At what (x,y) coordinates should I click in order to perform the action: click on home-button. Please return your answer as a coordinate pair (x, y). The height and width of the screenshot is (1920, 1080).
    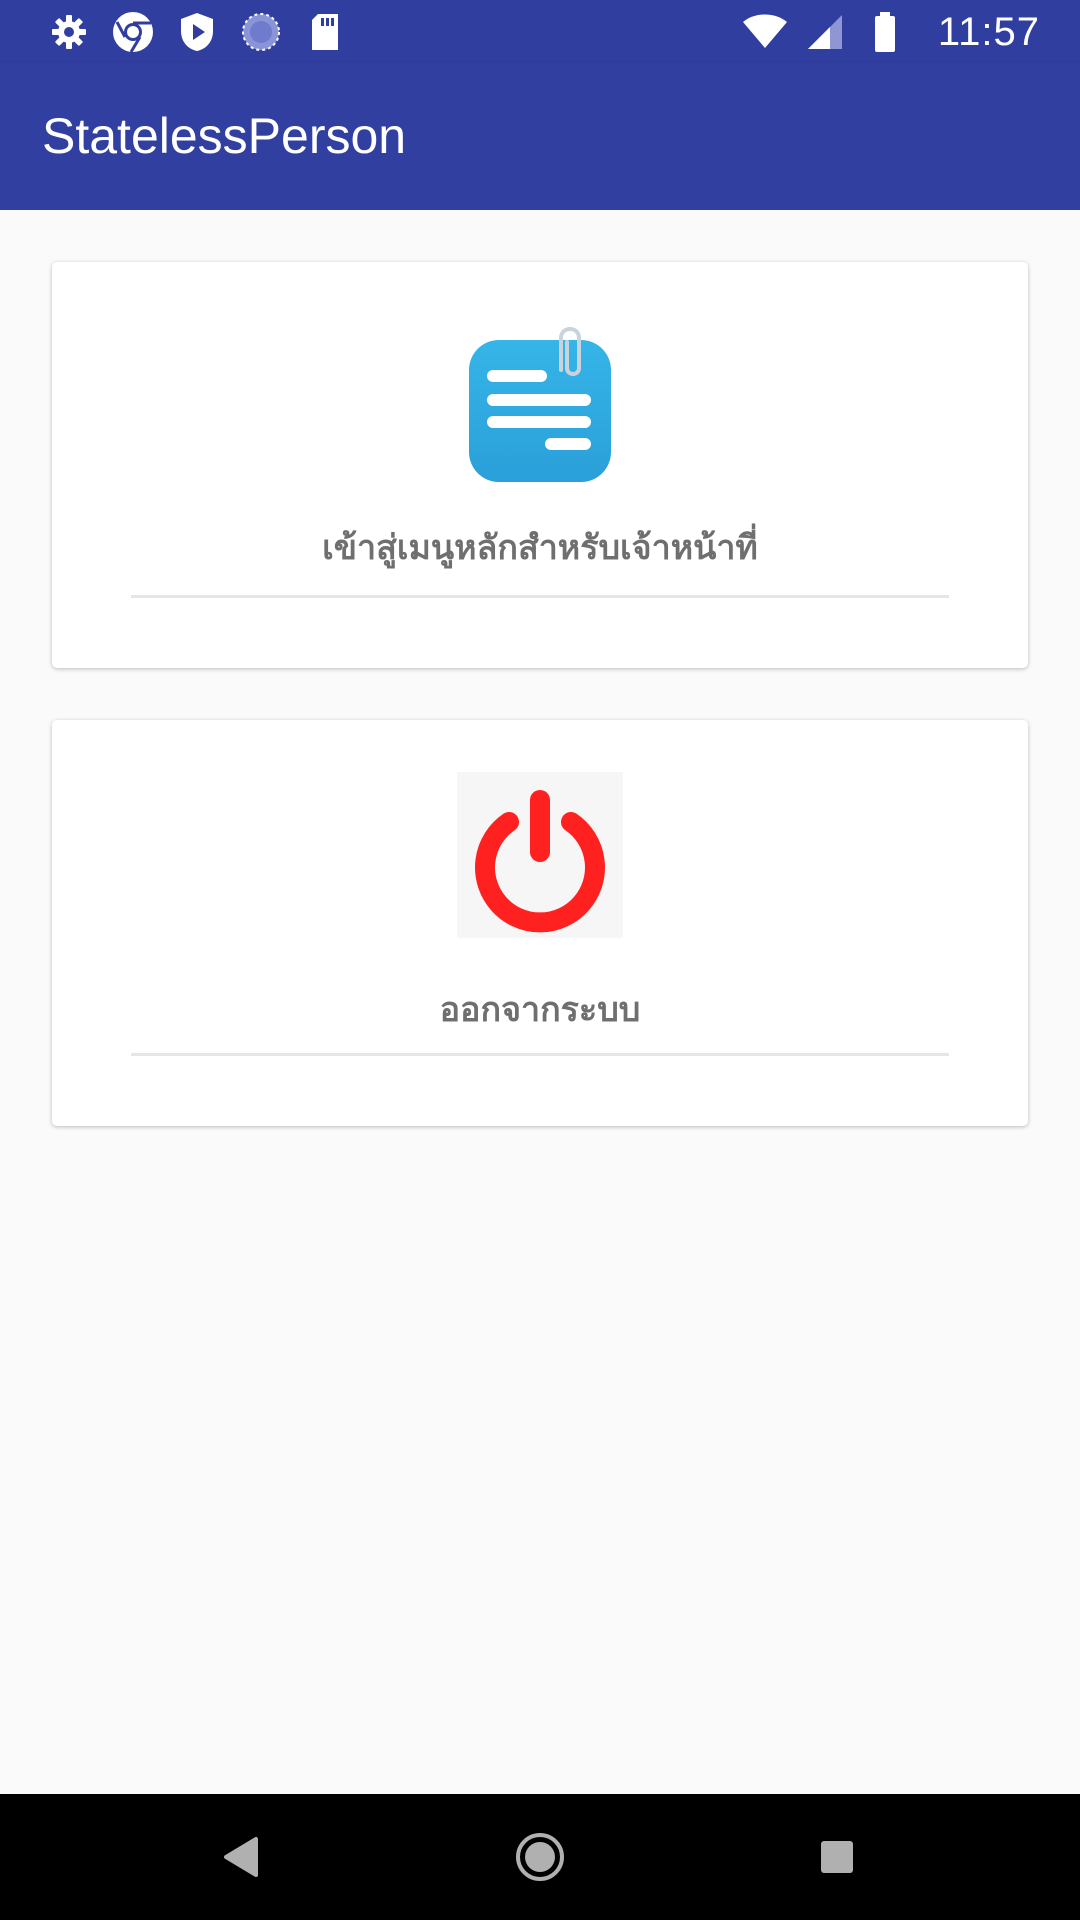
    Looking at the image, I should click on (540, 1857).